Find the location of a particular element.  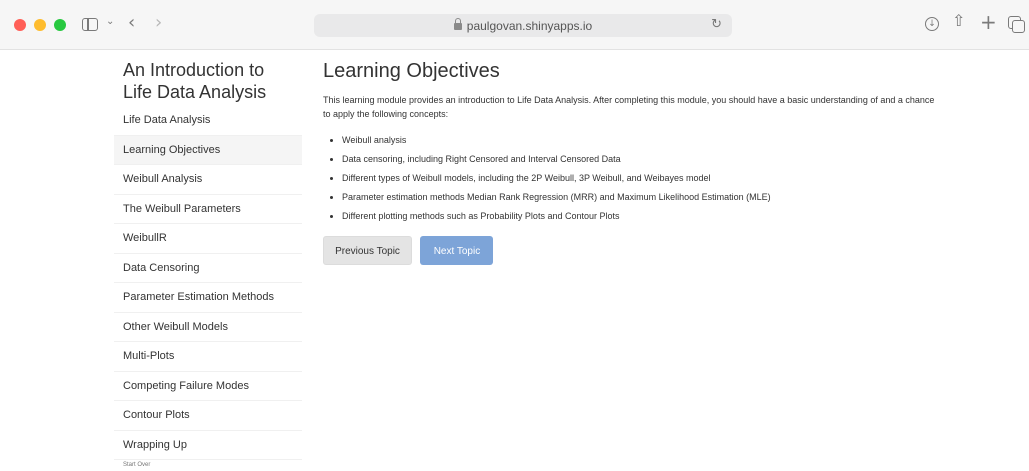

sidebar-item: Weibull Analysis is located at coordinates (208, 180).